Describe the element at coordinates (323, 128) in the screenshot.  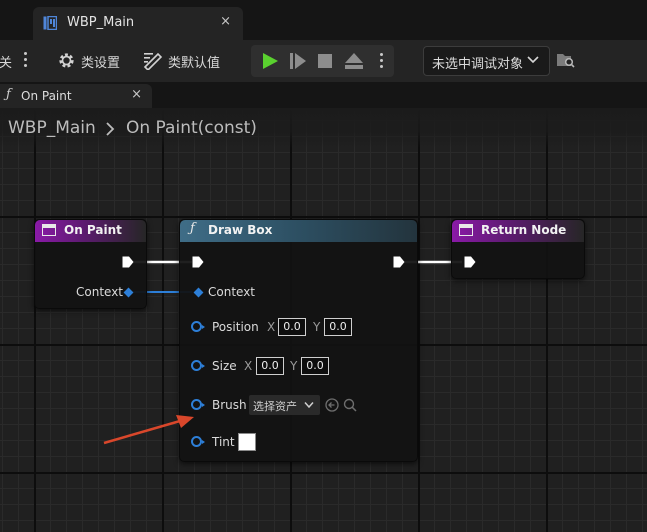
I see `breadcrumb` at that location.